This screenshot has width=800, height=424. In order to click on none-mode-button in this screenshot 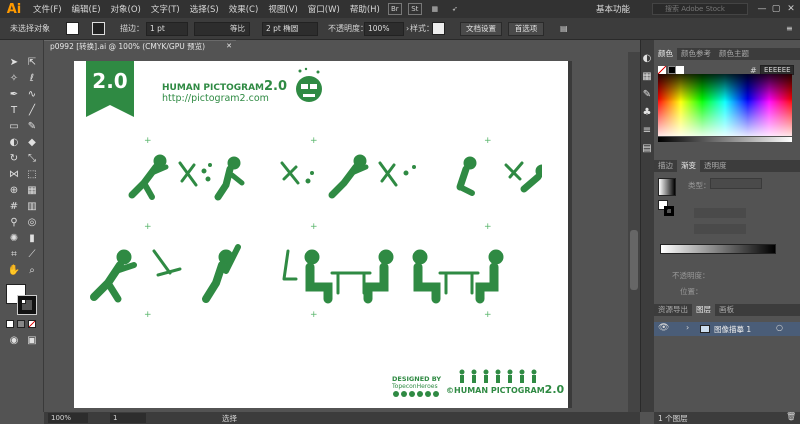, I will do `click(32, 324)`.